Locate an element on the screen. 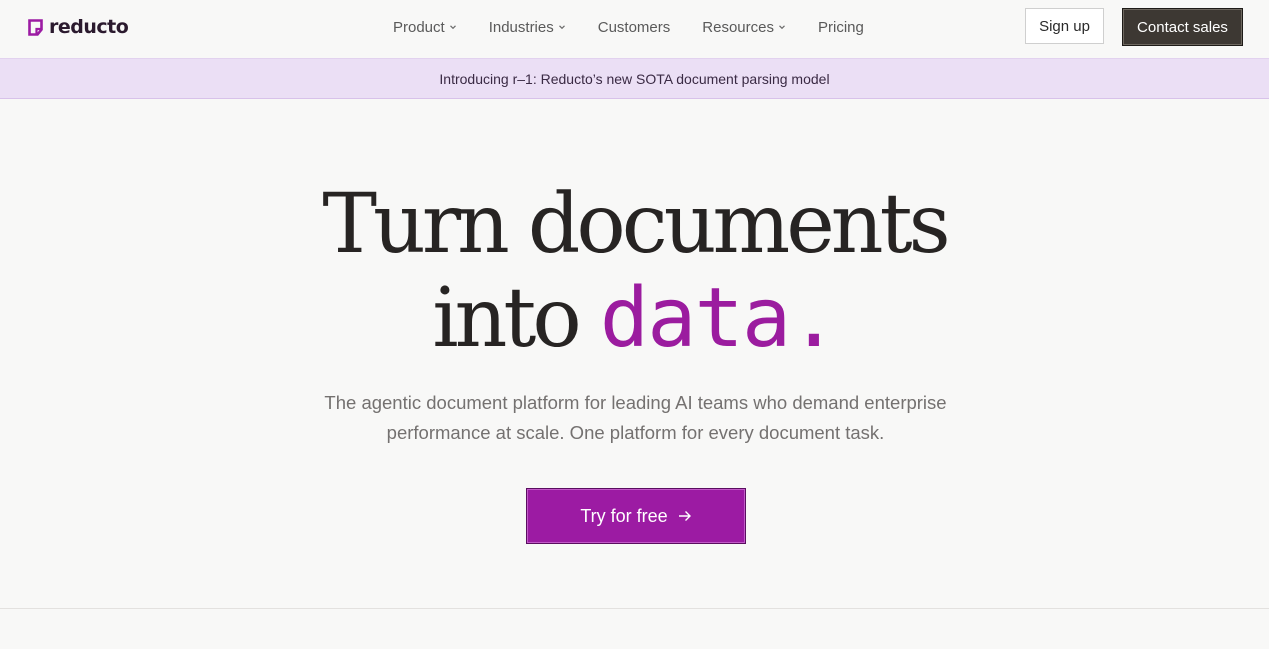  hero-title-line2-prefix: into is located at coordinates (506, 318).